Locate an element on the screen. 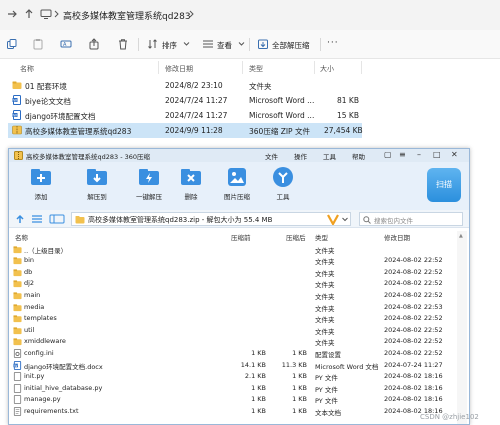  extract-all-button: 全部解压缩 is located at coordinates (291, 45).